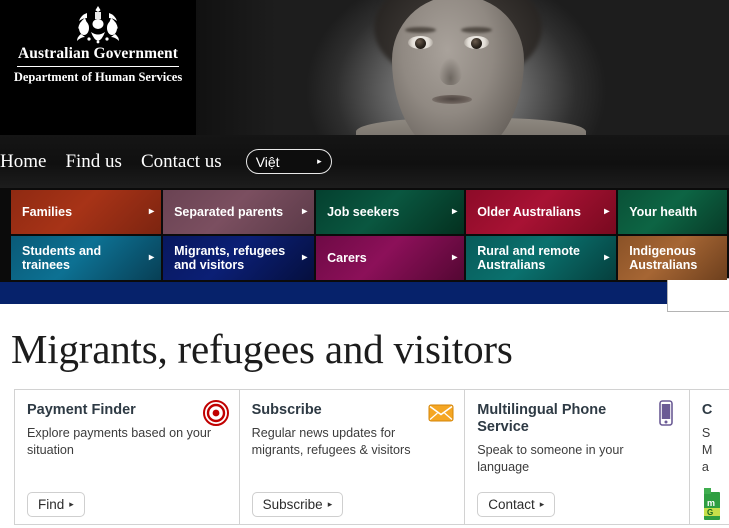  Describe the element at coordinates (181, 162) in the screenshot. I see `nav-link-contact-us: Contact us` at that location.